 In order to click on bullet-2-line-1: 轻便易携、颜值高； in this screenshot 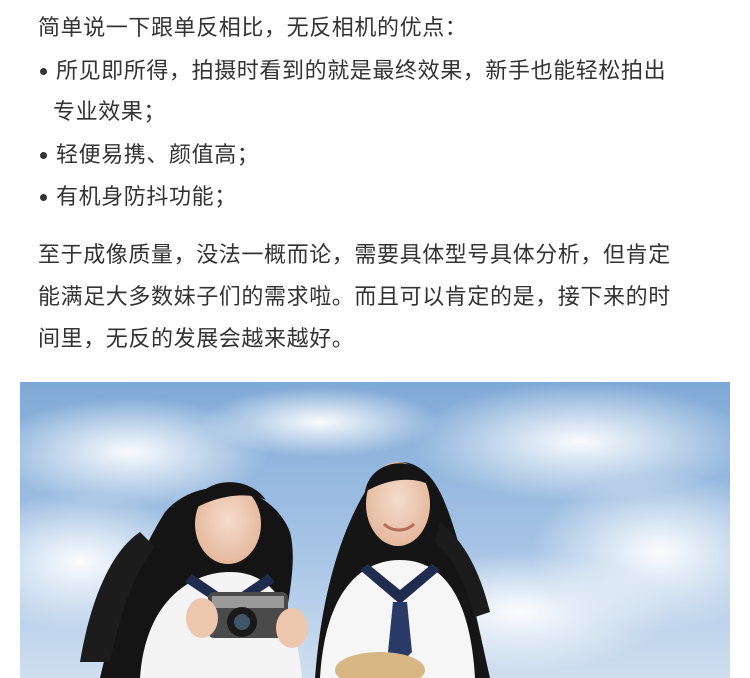, I will do `click(158, 155)`.